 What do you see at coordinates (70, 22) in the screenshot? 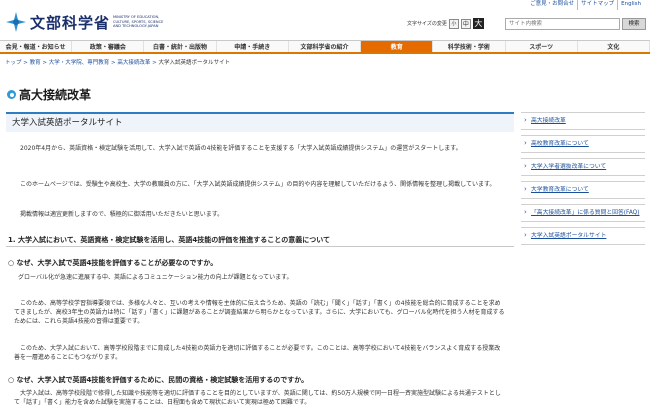
I see `logo-text-jp: 文部科学省` at bounding box center [70, 22].